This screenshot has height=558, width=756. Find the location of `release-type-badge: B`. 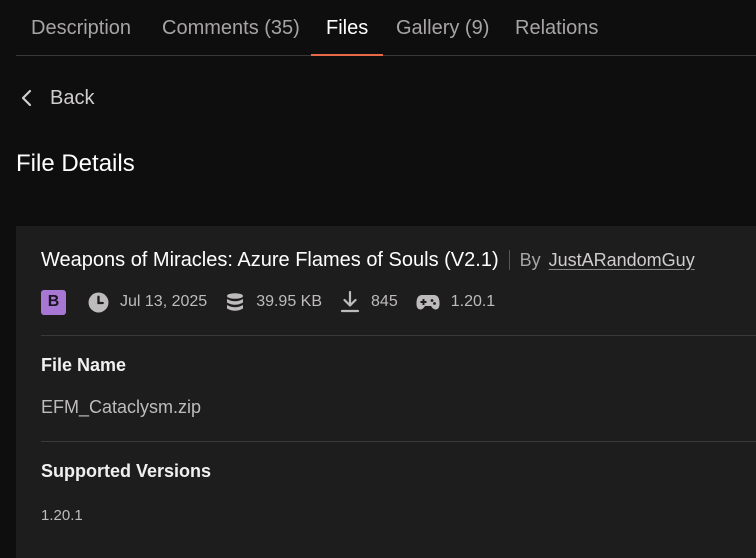

release-type-badge: B is located at coordinates (53, 302).